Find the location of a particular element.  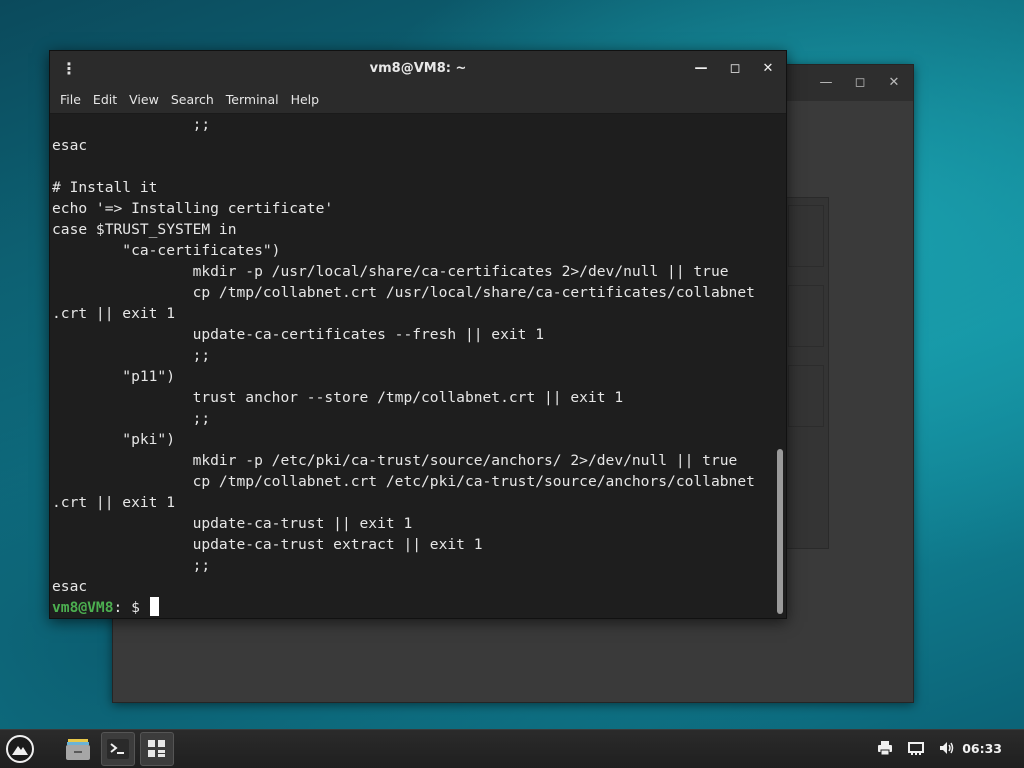

menu-bar: File Edit View Search Terminal Help is located at coordinates (418, 100).